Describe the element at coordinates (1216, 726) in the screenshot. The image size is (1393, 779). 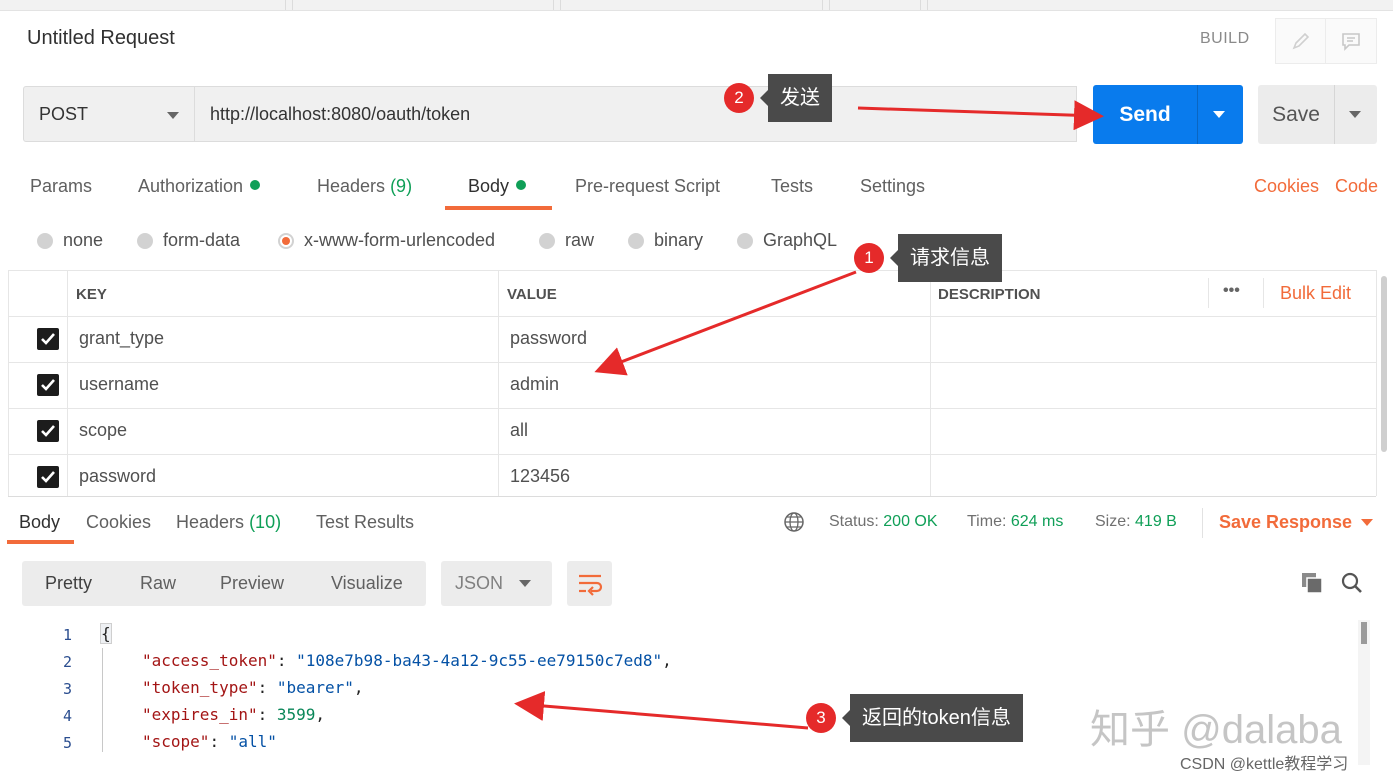
I see `zhihu-watermark: 知乎 @dalaba` at that location.